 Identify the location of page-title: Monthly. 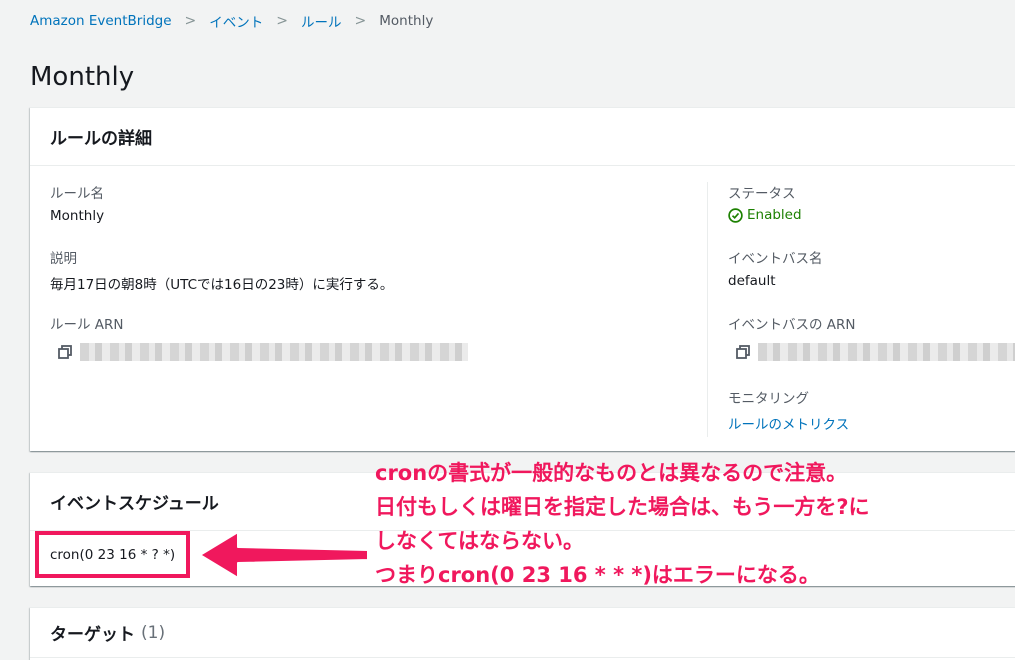
(82, 77).